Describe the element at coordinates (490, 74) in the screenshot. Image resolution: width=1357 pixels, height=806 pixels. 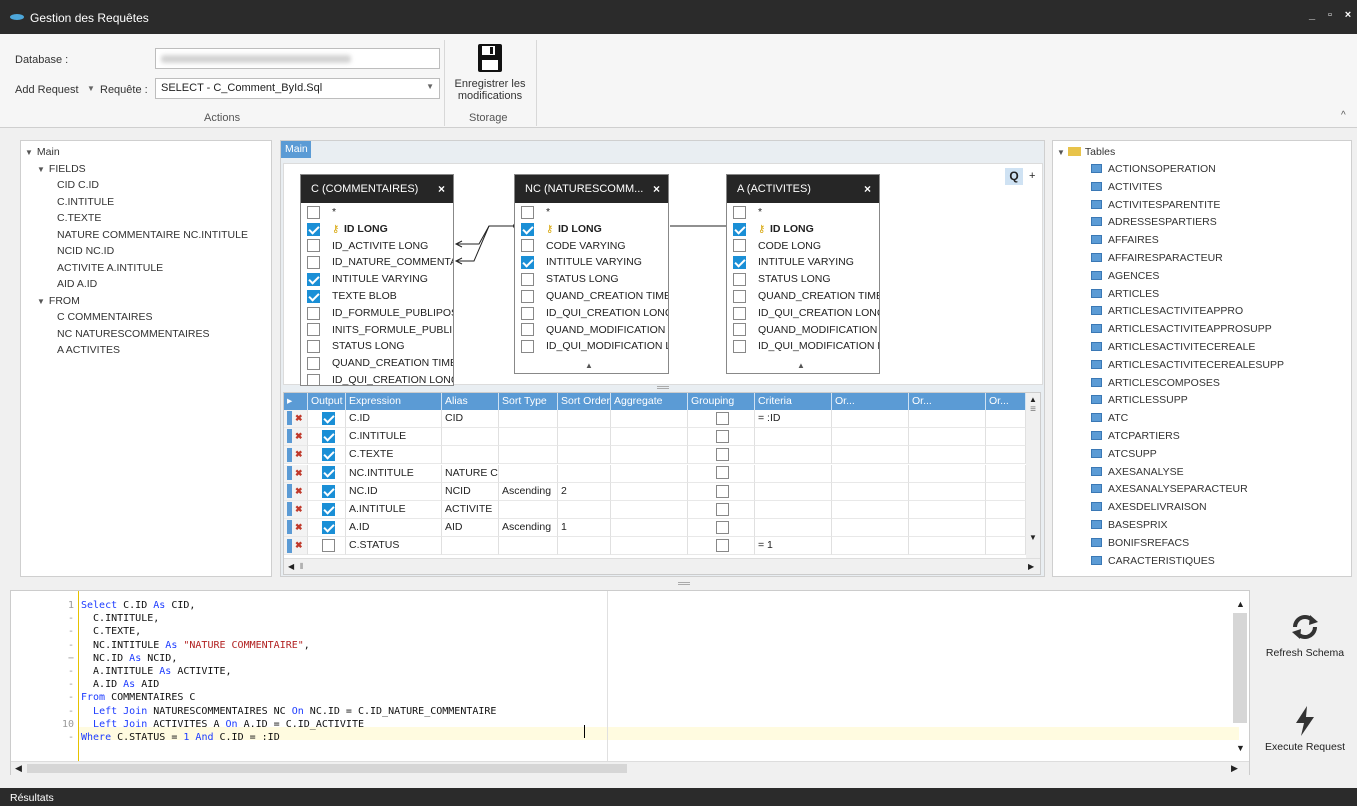
I see `save-button: Enregistrer les modifications` at that location.